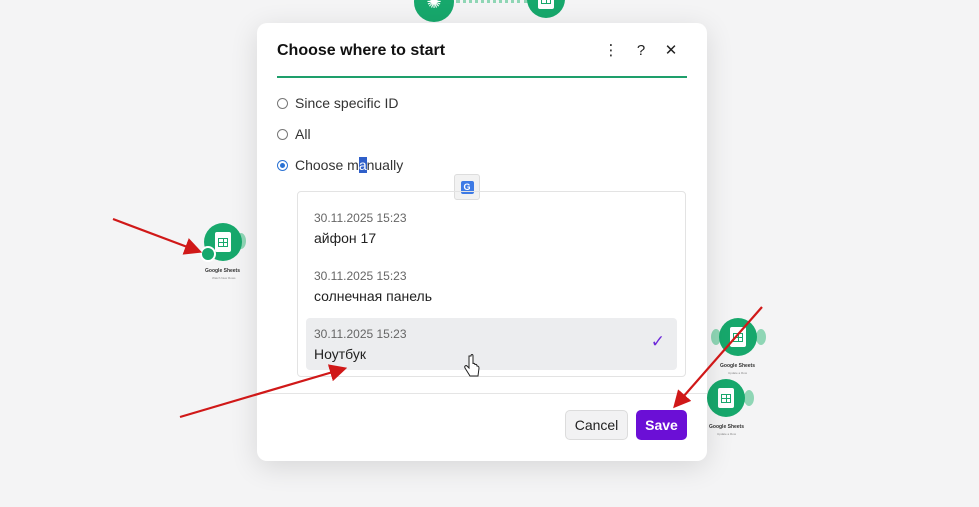 Image resolution: width=979 pixels, height=507 pixels. What do you see at coordinates (263, 391) in the screenshot?
I see `arrow-to-selected-item` at bounding box center [263, 391].